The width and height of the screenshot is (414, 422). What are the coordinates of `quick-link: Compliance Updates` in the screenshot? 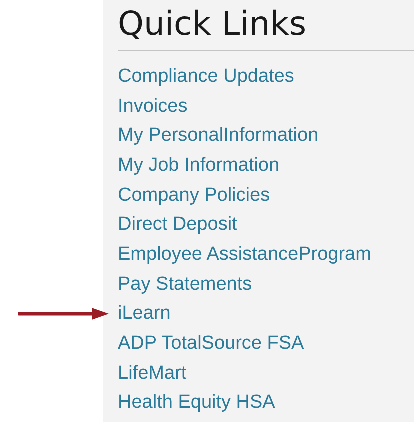 It's located at (206, 77).